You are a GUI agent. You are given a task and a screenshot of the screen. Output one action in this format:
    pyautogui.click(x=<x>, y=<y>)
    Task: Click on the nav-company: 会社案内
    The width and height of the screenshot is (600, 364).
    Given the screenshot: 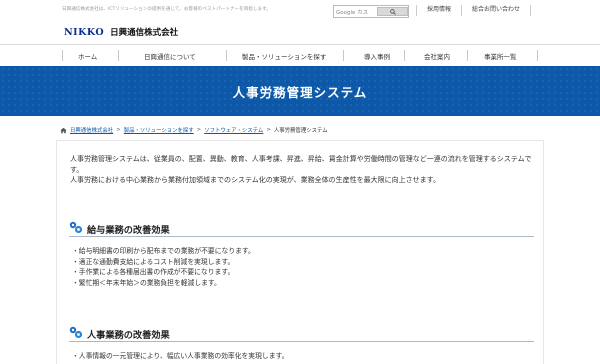 What is the action you would take?
    pyautogui.click(x=437, y=56)
    